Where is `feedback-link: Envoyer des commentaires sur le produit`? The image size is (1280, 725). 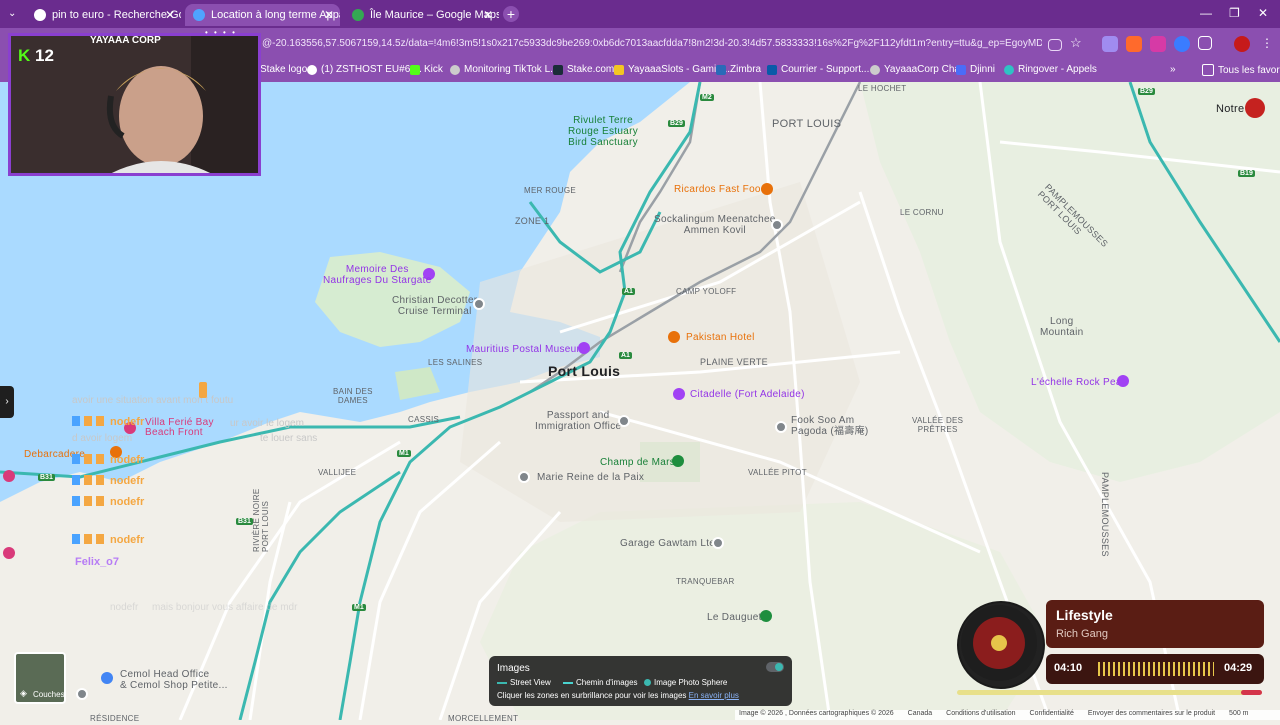
feedback-link: Envoyer des commentaires sur le produit is located at coordinates (1151, 713).